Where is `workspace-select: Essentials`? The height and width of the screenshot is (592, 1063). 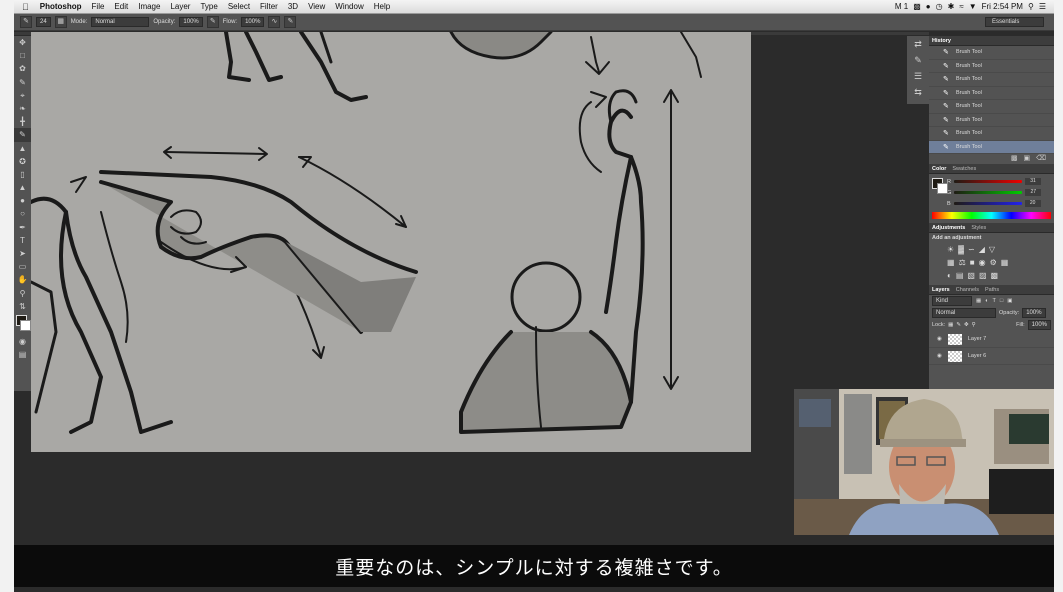 workspace-select: Essentials is located at coordinates (1014, 22).